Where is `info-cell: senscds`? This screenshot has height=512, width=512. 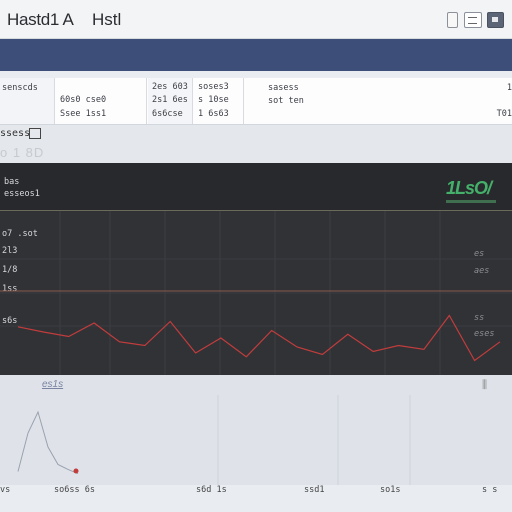 info-cell: senscds is located at coordinates (27, 101).